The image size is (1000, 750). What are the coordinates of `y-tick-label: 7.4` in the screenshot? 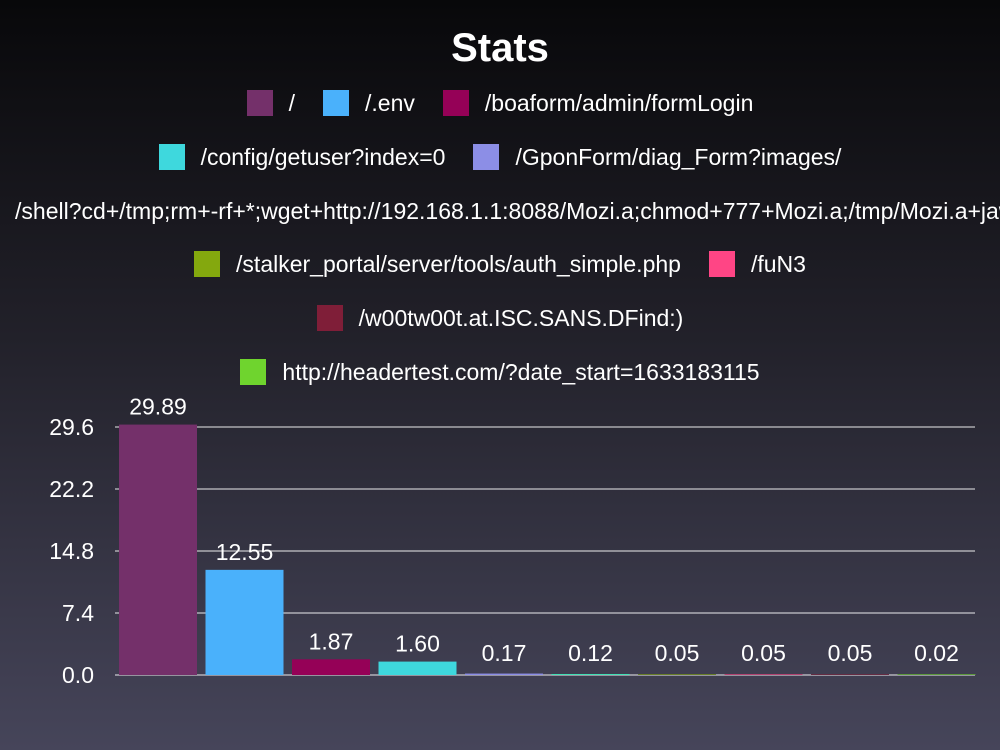 It's located at (78, 613).